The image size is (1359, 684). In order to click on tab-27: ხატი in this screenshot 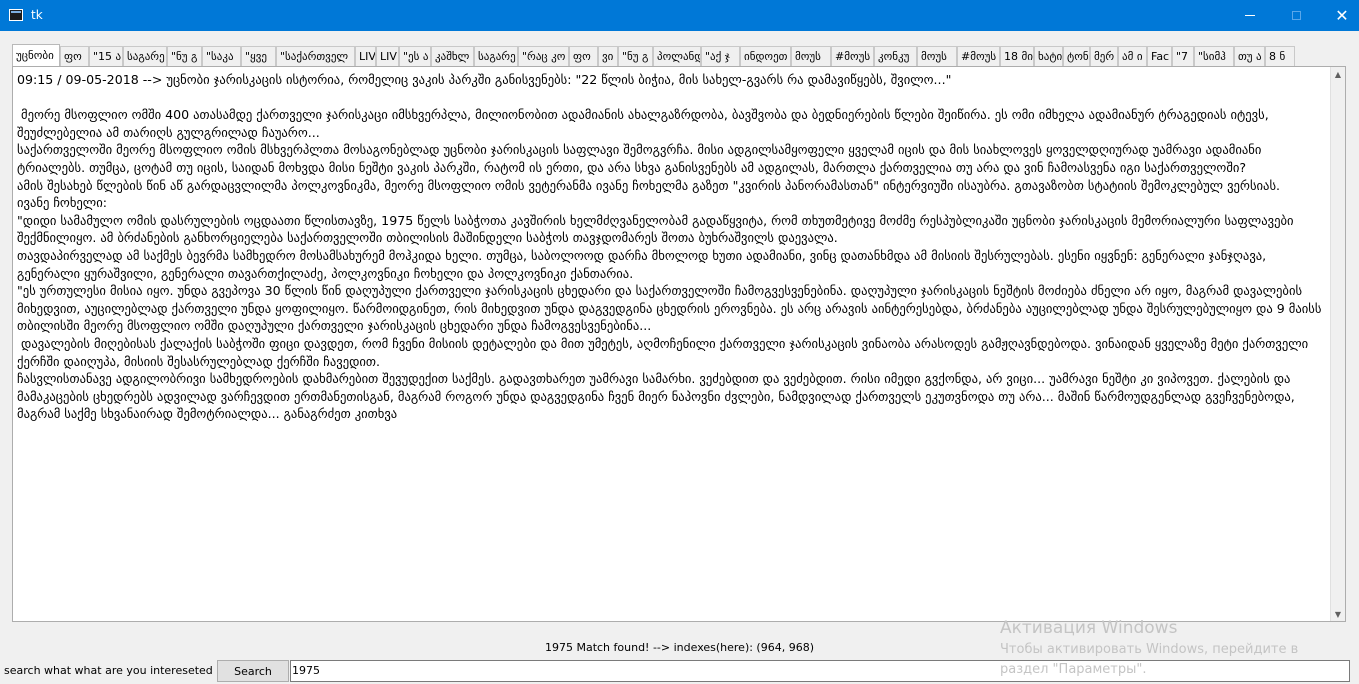, I will do `click(1048, 56)`.